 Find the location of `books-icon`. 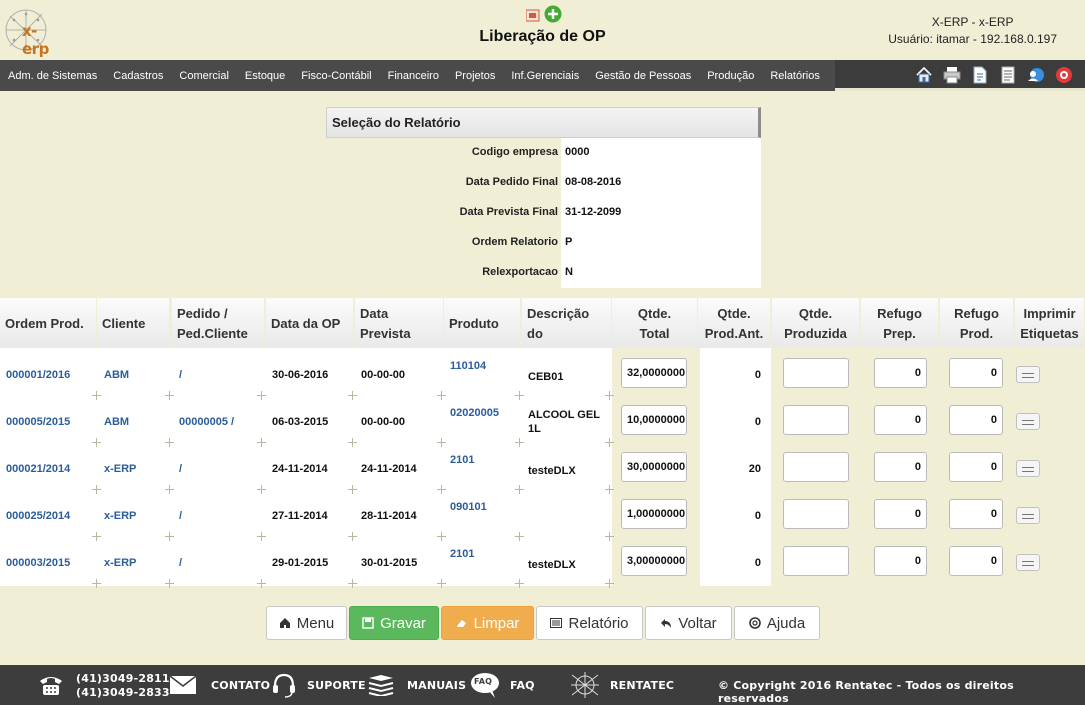

books-icon is located at coordinates (381, 685).